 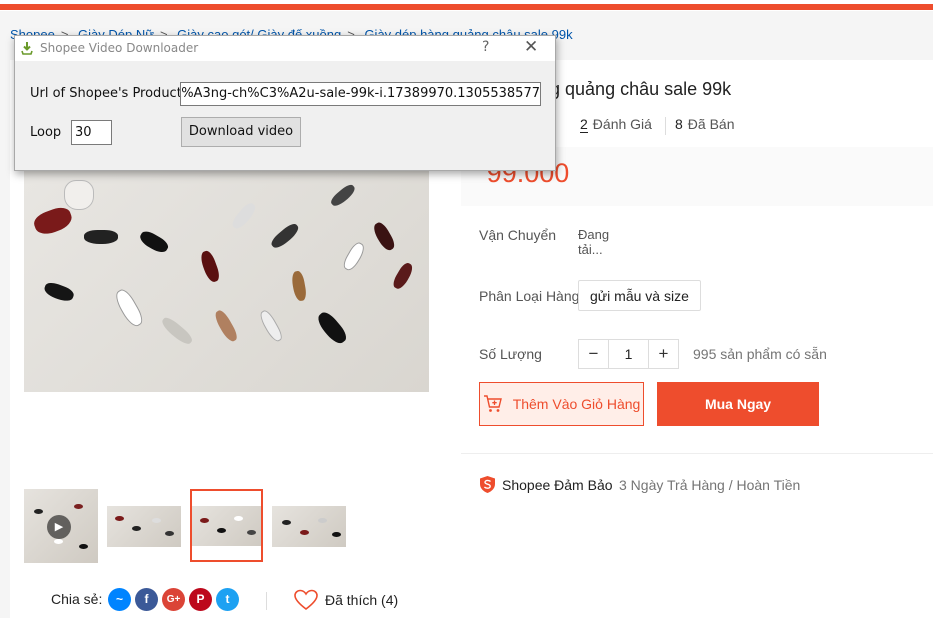 I want to click on download-video-button: Download video, so click(x=241, y=132).